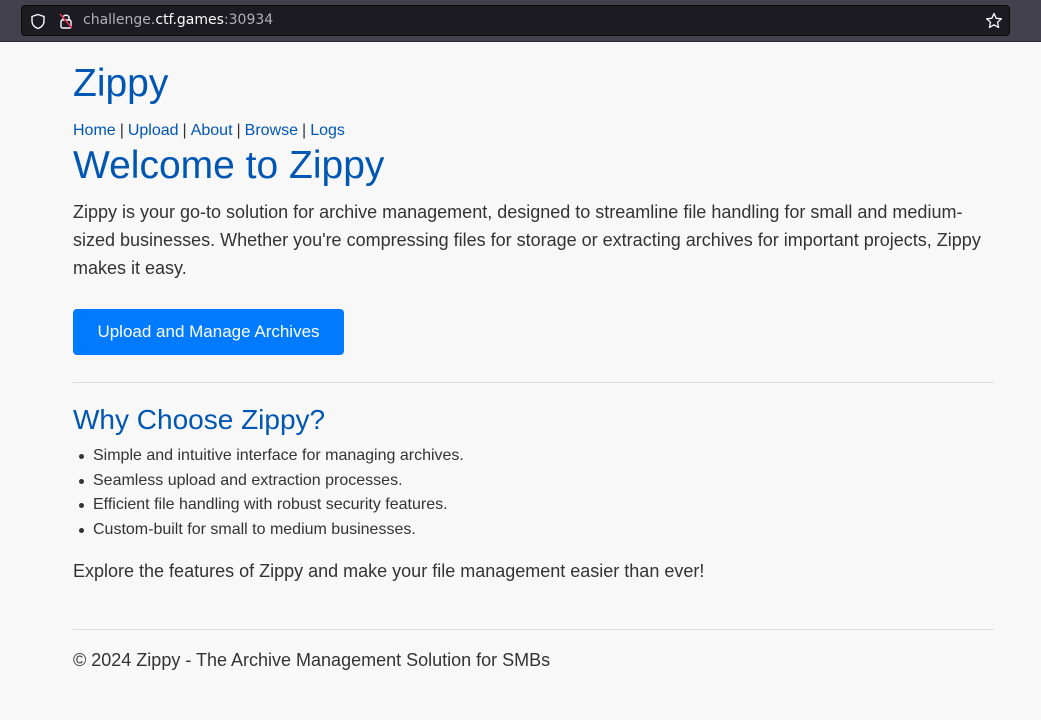 This screenshot has width=1041, height=720. I want to click on nav-home: Home, so click(94, 130).